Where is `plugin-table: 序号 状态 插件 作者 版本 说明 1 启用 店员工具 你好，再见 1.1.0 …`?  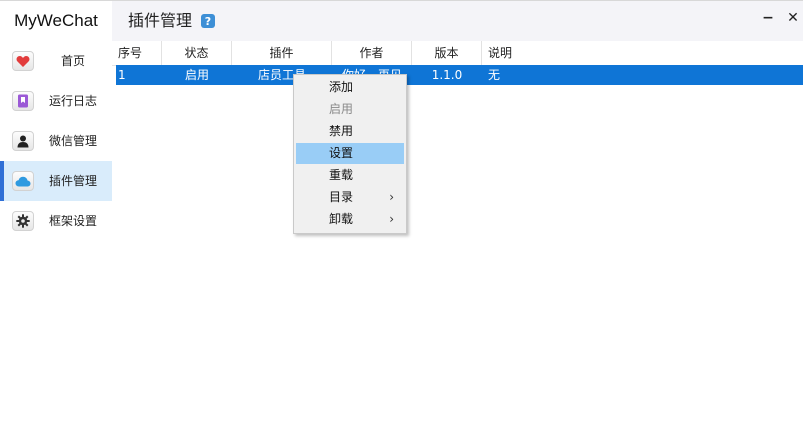 plugin-table: 序号 状态 插件 作者 版本 说明 1 启用 店员工具 你好，再见 1.1.0 … is located at coordinates (457, 63).